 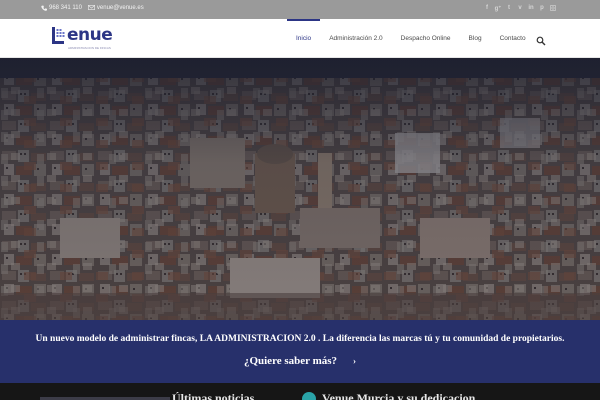 What do you see at coordinates (354, 361) in the screenshot?
I see `chevron-right-icon: ›` at bounding box center [354, 361].